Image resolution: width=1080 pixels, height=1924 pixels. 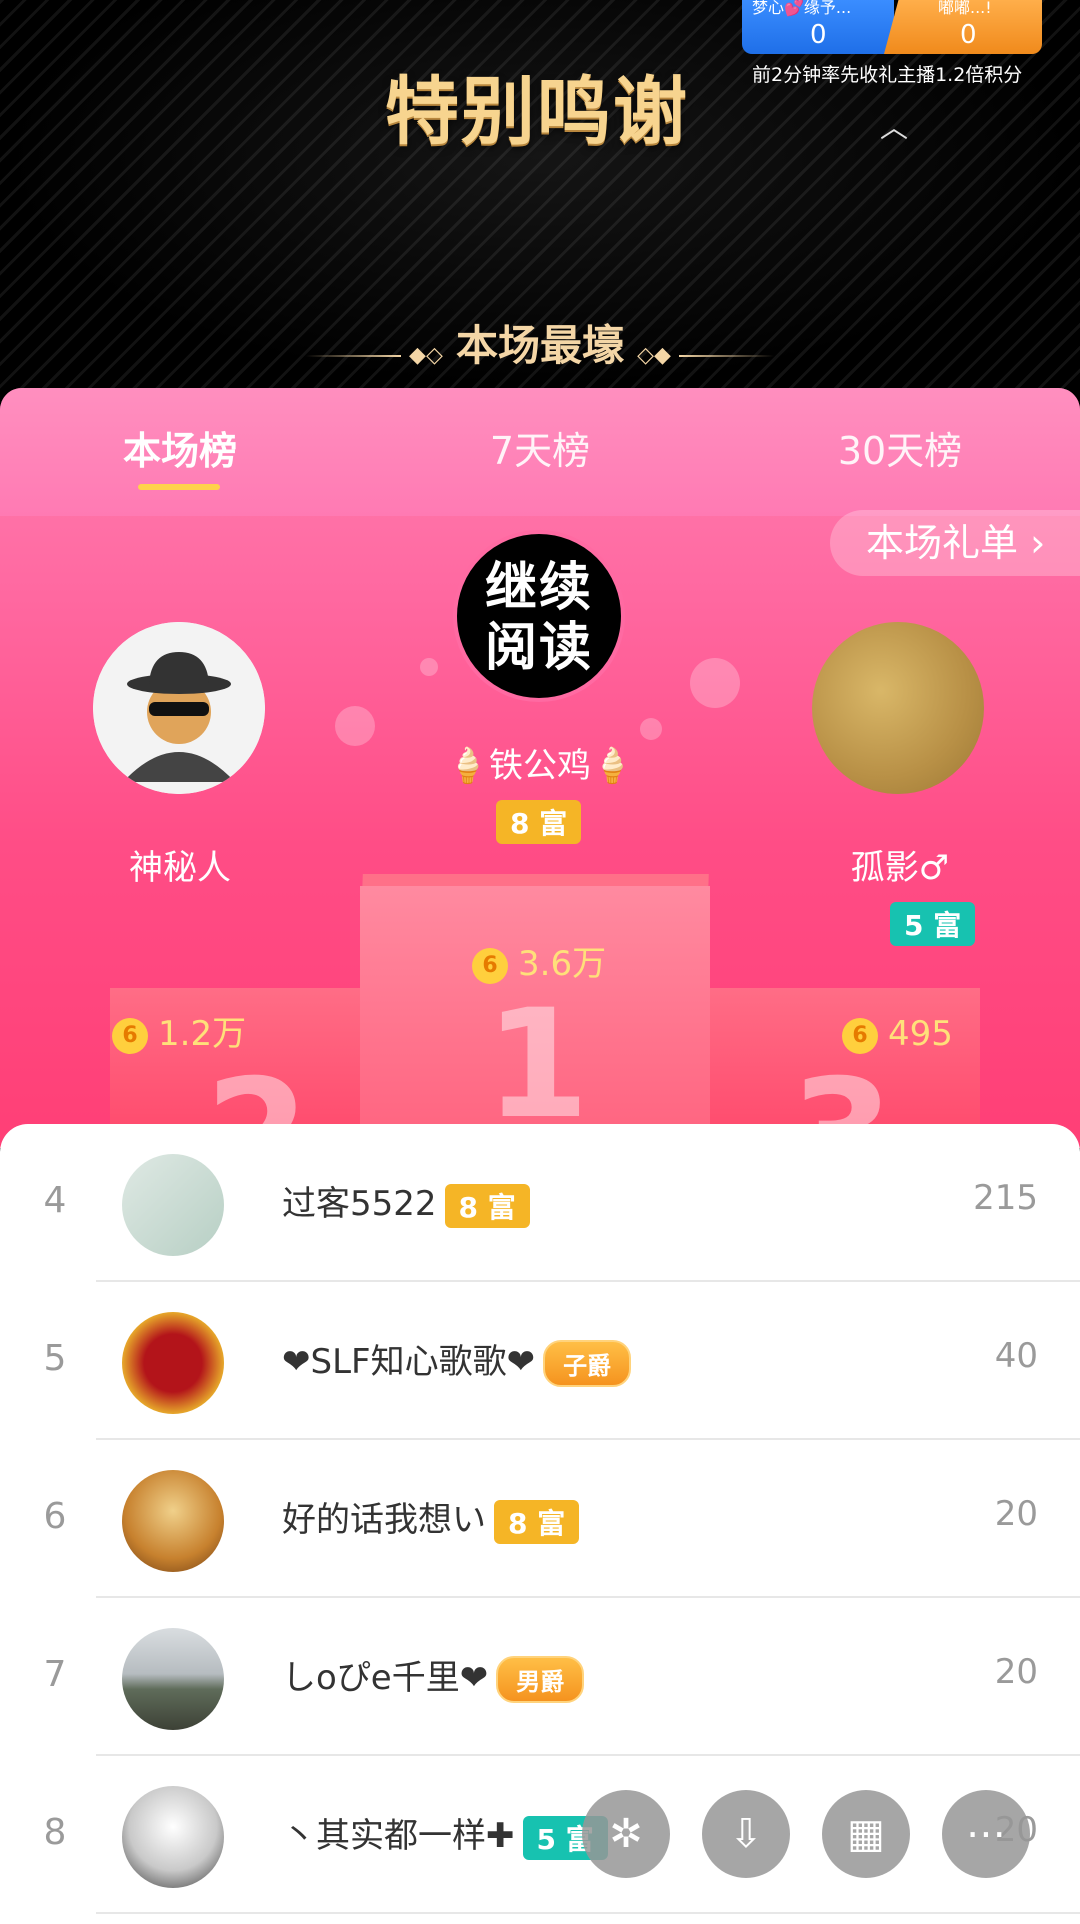 What do you see at coordinates (900, 868) in the screenshot?
I see `third-place-name: 孤影♂` at bounding box center [900, 868].